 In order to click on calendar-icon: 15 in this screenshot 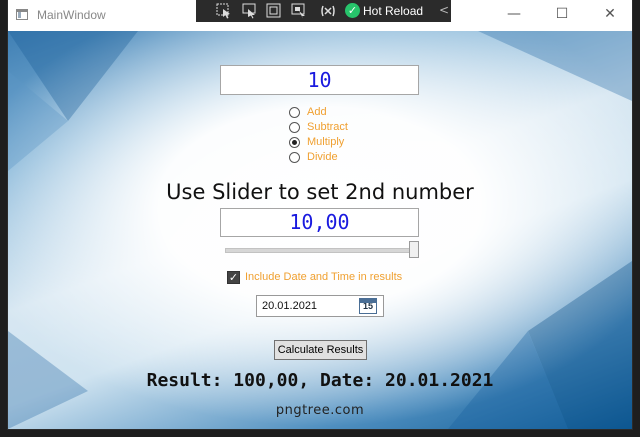, I will do `click(368, 306)`.